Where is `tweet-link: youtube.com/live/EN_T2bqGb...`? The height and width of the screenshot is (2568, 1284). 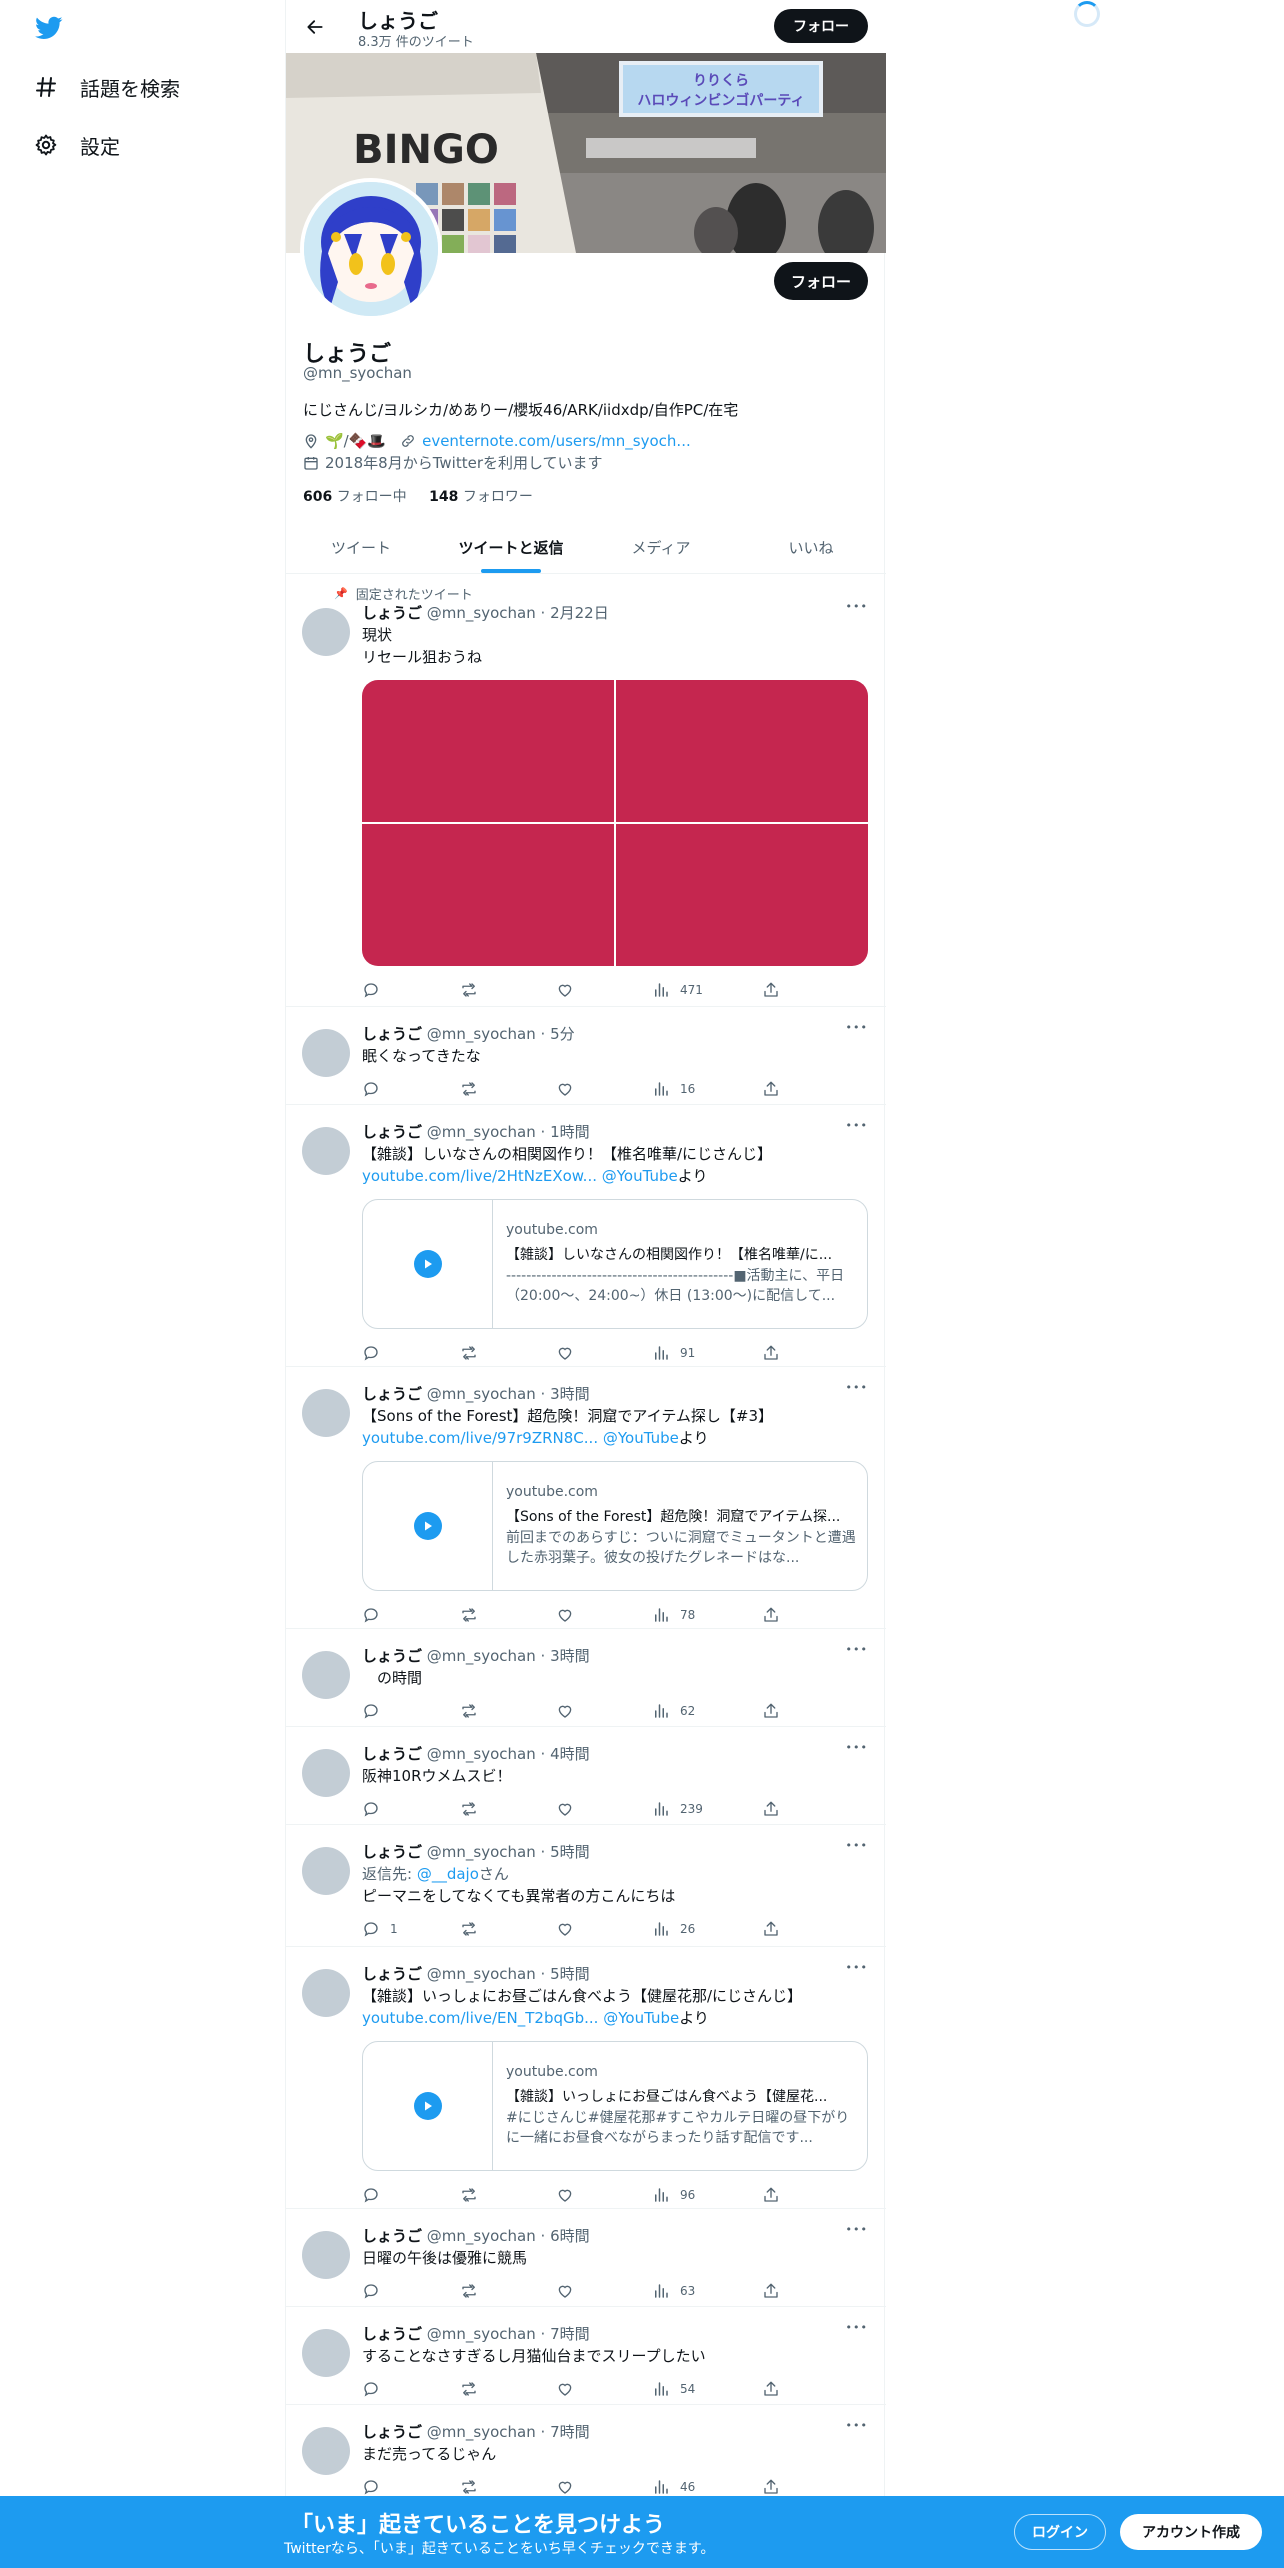 tweet-link: youtube.com/live/EN_T2bqGb... is located at coordinates (480, 2018).